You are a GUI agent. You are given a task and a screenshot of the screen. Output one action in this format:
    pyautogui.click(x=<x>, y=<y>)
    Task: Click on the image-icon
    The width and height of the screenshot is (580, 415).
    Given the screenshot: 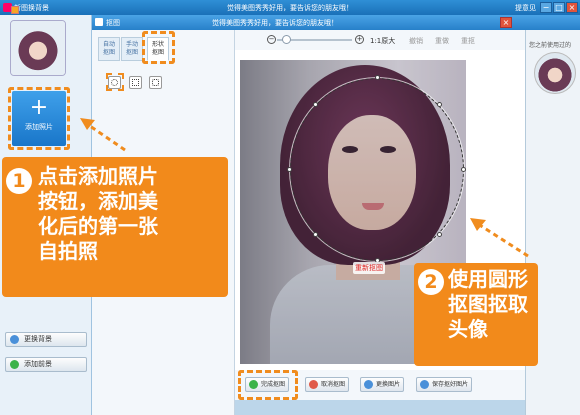 What is the action you would take?
    pyautogui.click(x=368, y=384)
    